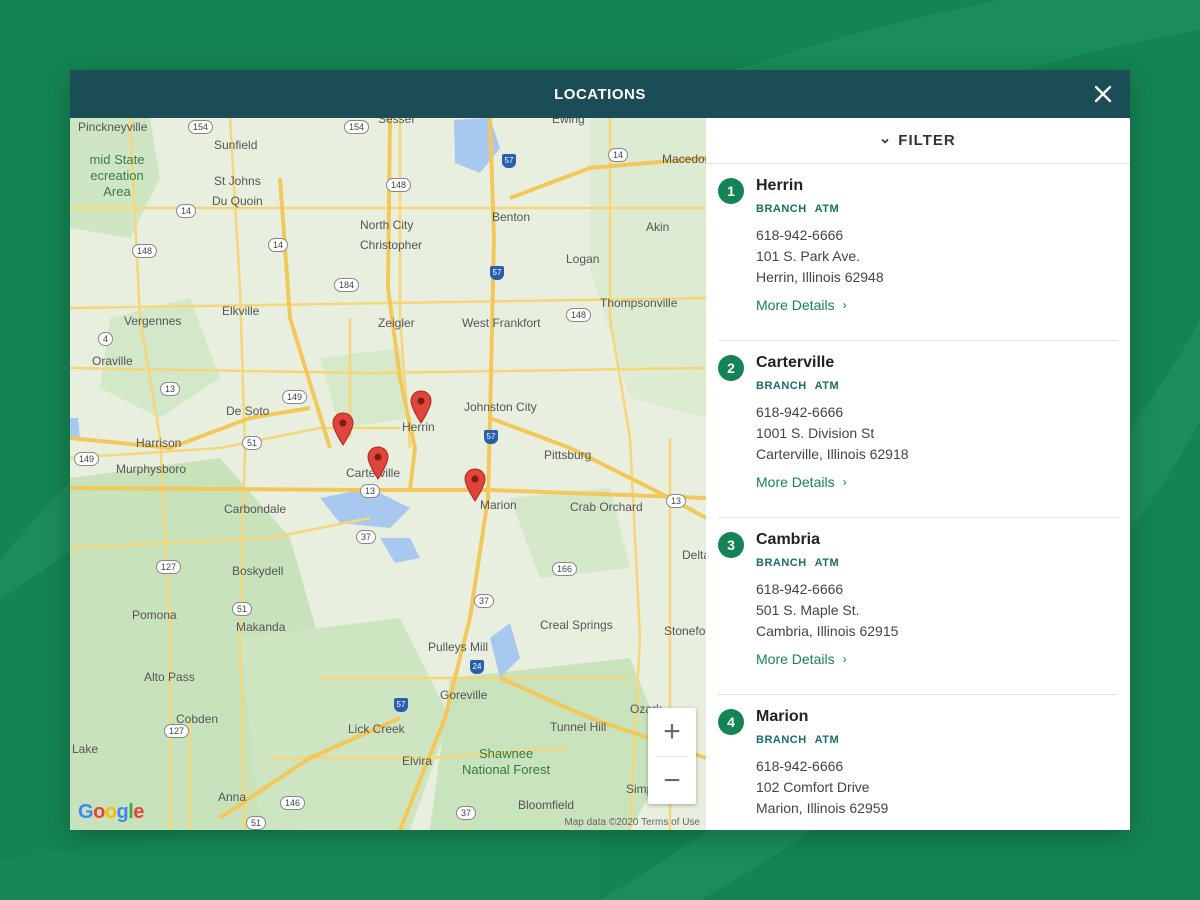 This screenshot has height=900, width=1200. I want to click on location-number-badge: 2, so click(731, 368).